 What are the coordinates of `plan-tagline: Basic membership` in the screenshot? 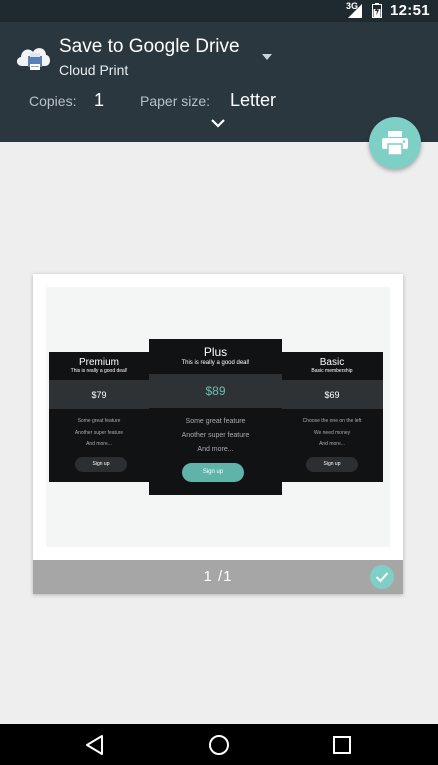 It's located at (332, 371).